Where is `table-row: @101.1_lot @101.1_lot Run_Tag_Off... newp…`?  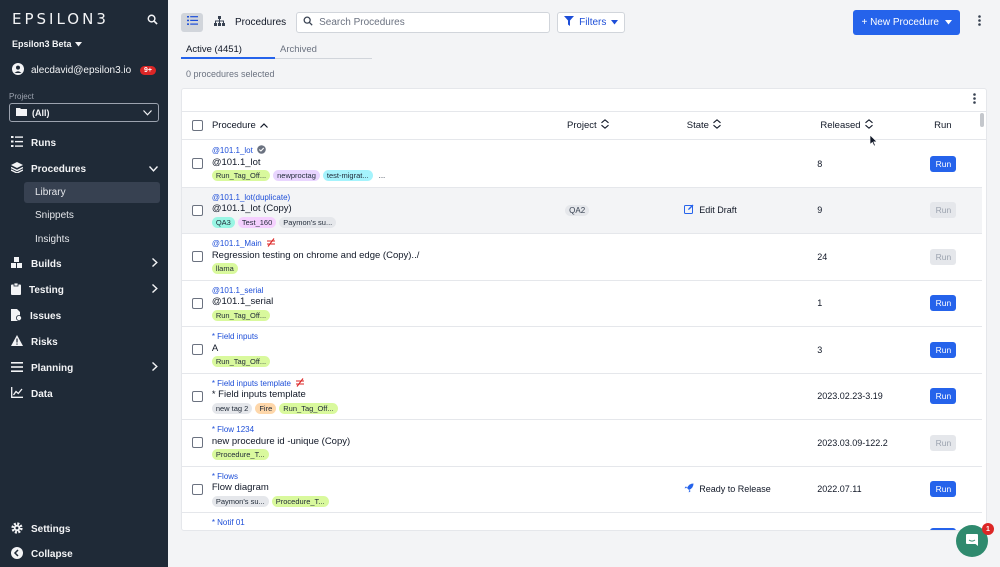
table-row: @101.1_lot @101.1_lot Run_Tag_Off... newp… is located at coordinates (582, 164).